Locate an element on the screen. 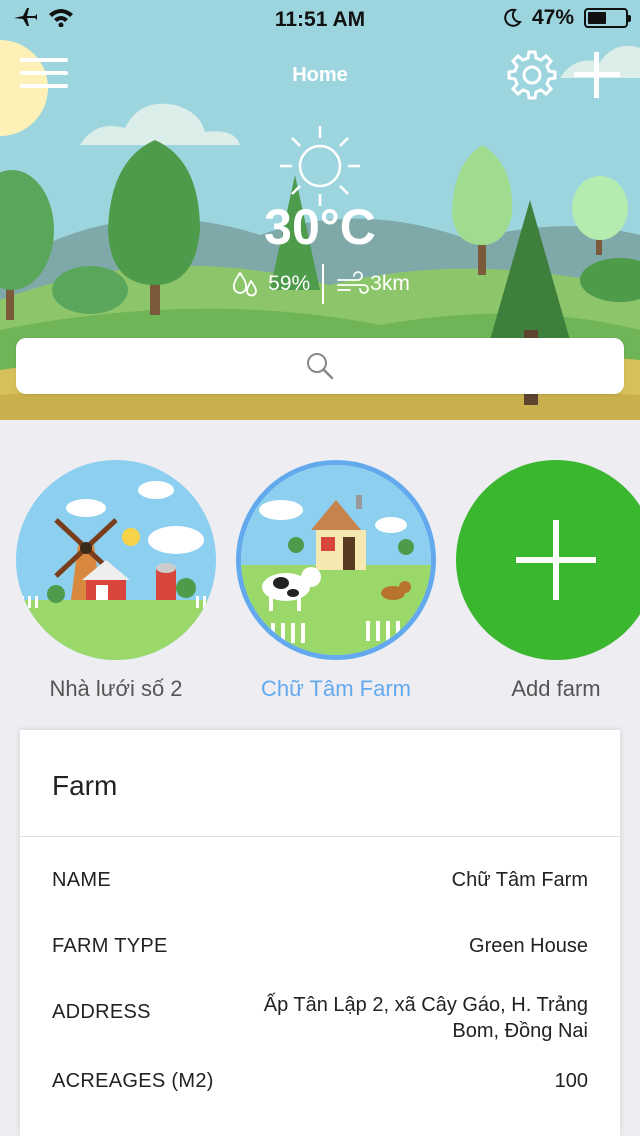 This screenshot has height=1136, width=640. weather-separator is located at coordinates (323, 284).